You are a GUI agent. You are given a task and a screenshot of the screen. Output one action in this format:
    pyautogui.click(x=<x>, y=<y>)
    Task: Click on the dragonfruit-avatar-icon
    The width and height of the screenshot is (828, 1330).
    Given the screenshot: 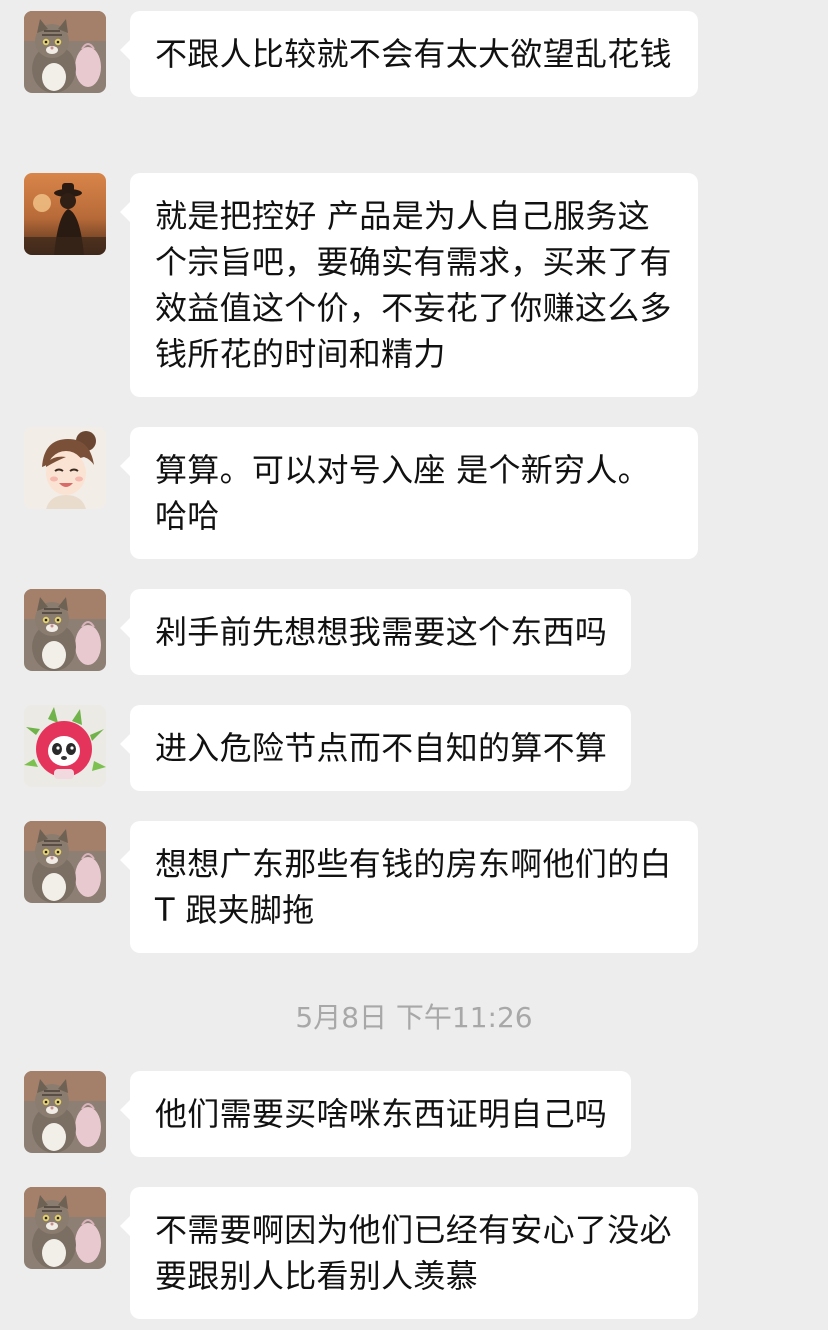 What is the action you would take?
    pyautogui.click(x=65, y=746)
    